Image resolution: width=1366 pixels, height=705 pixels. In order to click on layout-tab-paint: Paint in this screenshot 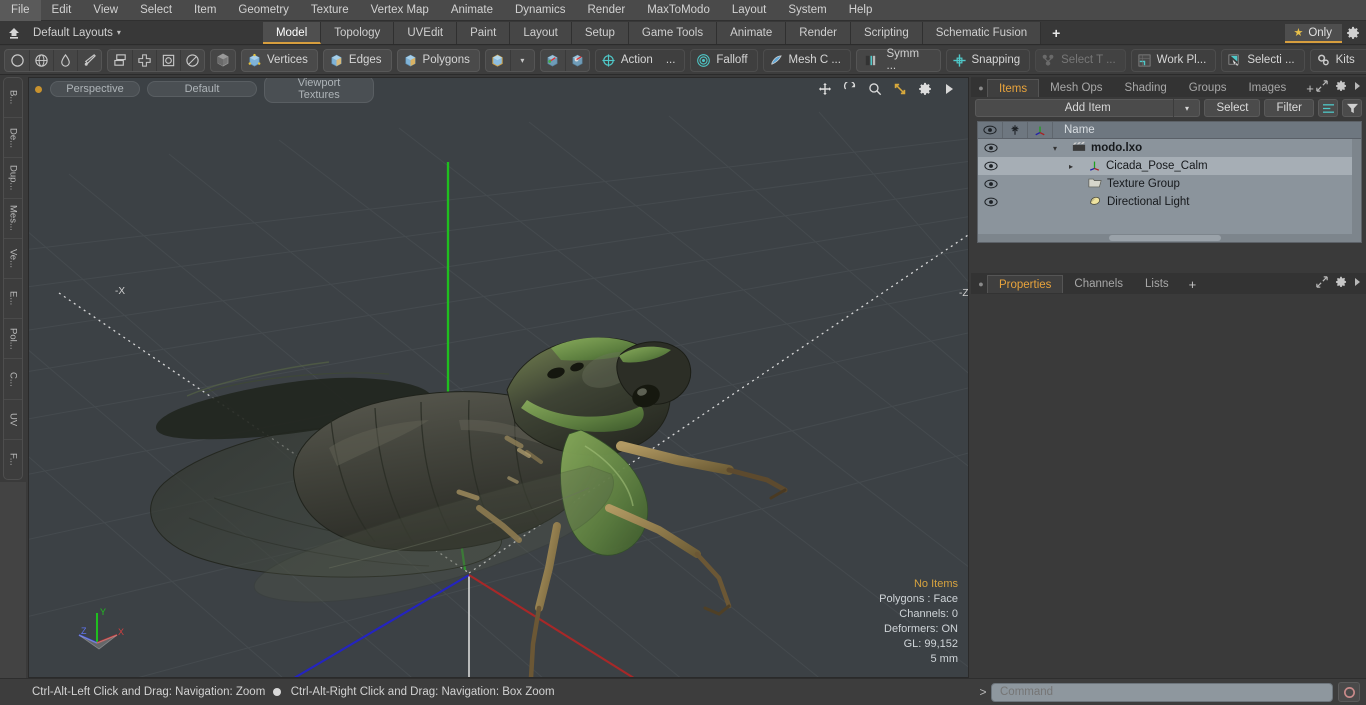, I will do `click(484, 32)`.